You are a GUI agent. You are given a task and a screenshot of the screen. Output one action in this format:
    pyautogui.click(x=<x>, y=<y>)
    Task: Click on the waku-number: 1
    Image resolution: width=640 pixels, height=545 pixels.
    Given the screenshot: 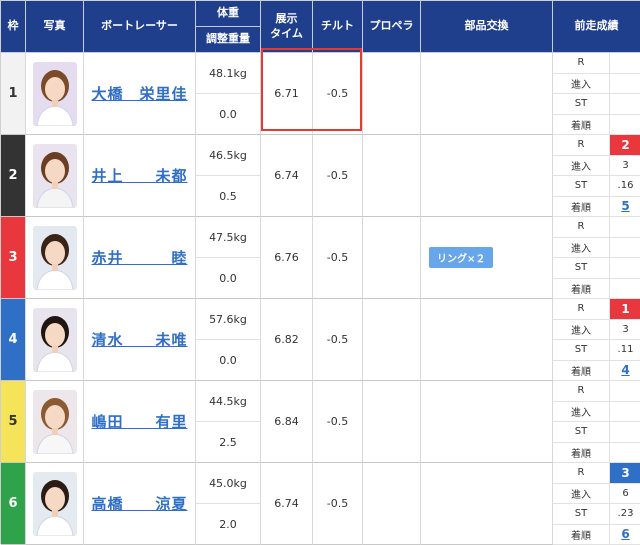 What is the action you would take?
    pyautogui.click(x=13, y=94)
    